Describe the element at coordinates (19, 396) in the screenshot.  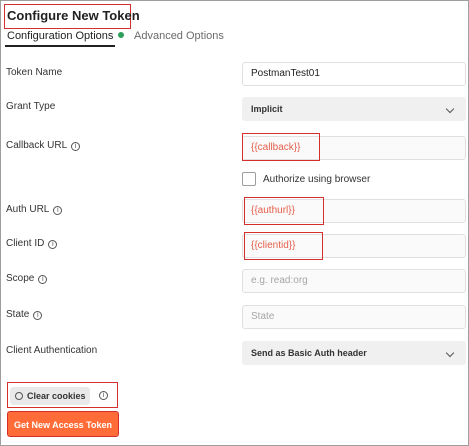
I see `cookie-icon` at that location.